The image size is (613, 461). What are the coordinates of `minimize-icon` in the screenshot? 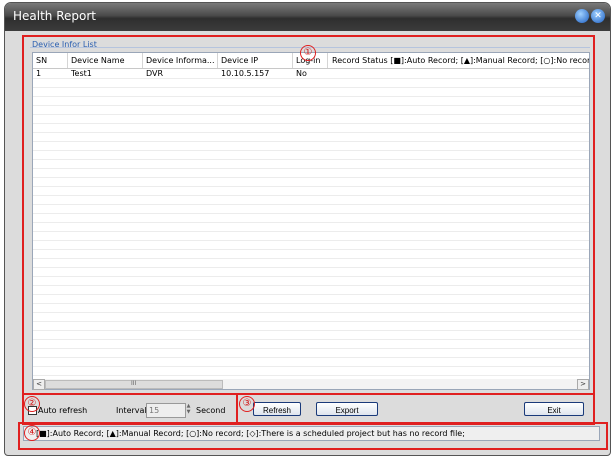 It's located at (582, 16).